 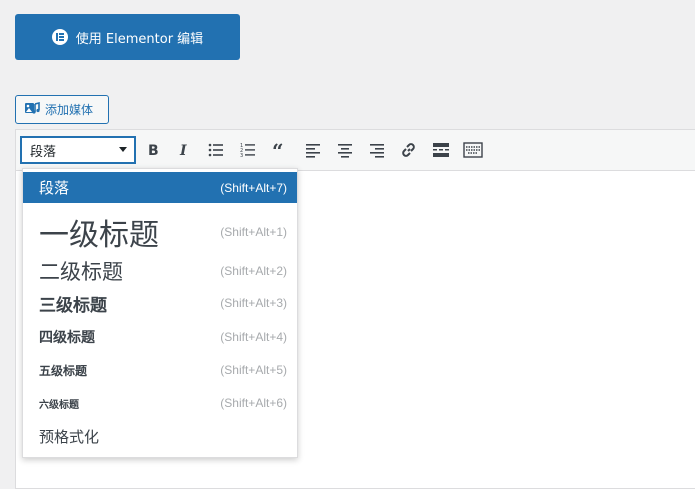 I want to click on toolbar-toggle-icon, so click(x=473, y=150).